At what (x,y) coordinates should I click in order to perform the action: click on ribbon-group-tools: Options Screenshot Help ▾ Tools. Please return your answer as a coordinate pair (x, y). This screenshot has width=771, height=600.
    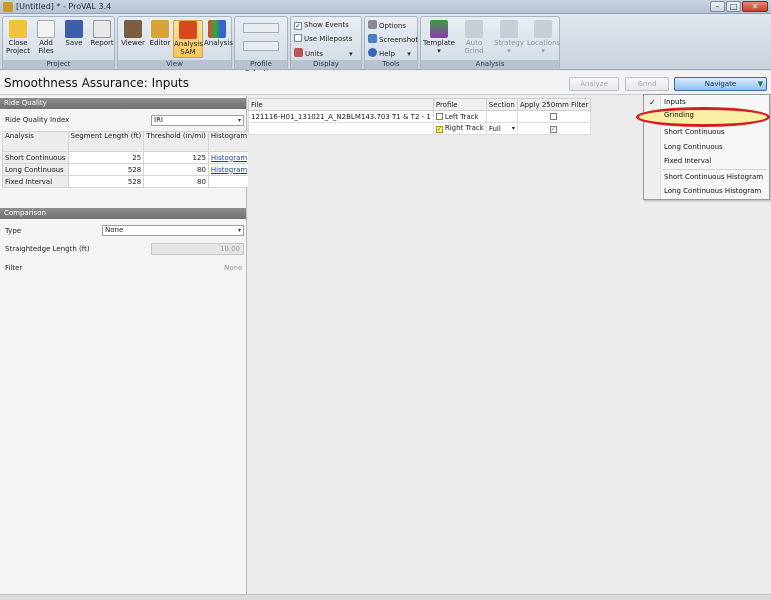
    Looking at the image, I should click on (391, 43).